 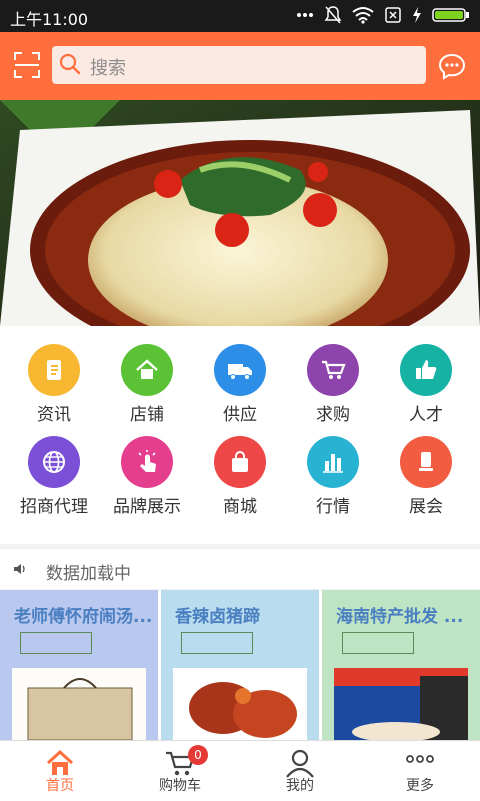 I want to click on tab-bar: 首页 0 购物车 我的 更多, so click(x=240, y=770).